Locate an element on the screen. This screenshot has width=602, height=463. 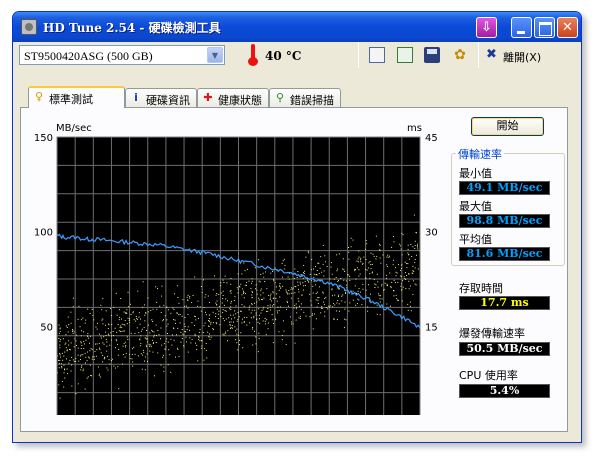
exit-icon: ✖ is located at coordinates (491, 54).